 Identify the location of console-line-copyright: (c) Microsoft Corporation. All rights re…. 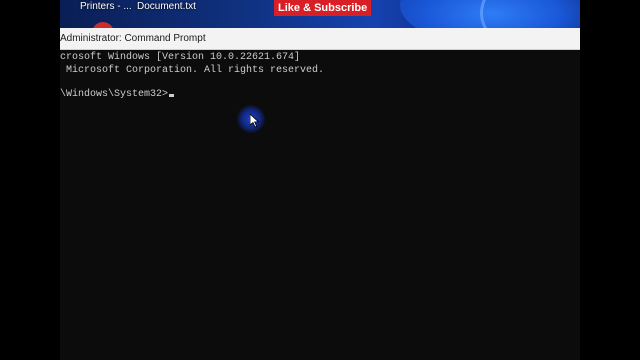
(192, 70).